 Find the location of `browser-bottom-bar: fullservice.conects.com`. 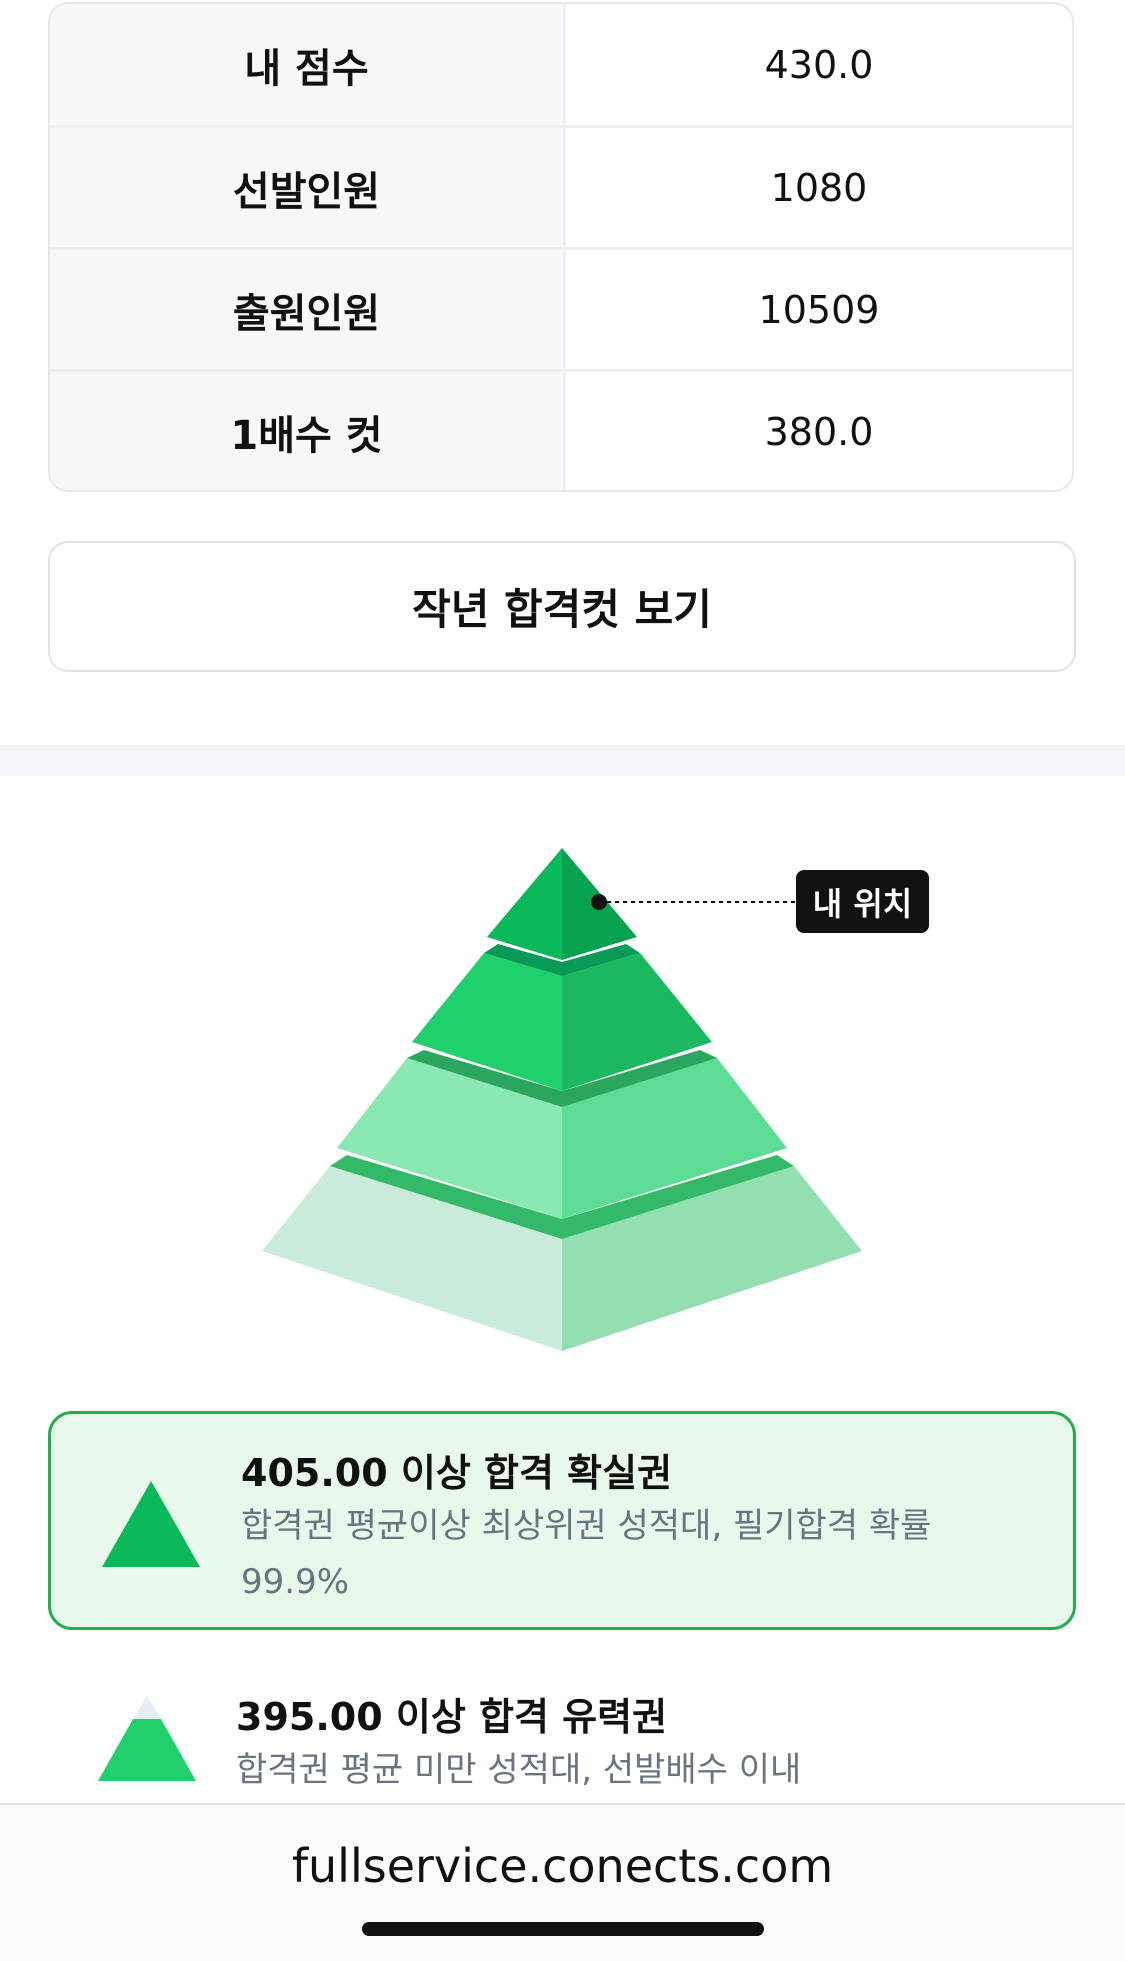

browser-bottom-bar: fullservice.conects.com is located at coordinates (562, 1882).